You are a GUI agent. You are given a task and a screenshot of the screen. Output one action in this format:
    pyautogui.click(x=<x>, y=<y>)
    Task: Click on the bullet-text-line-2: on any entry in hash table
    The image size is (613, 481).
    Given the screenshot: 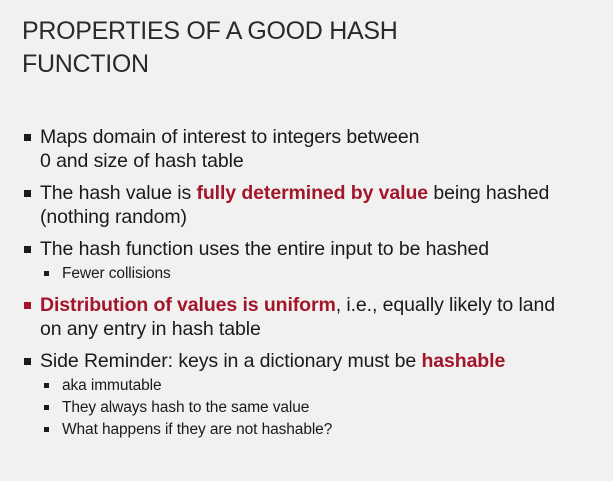 What is the action you would take?
    pyautogui.click(x=150, y=329)
    